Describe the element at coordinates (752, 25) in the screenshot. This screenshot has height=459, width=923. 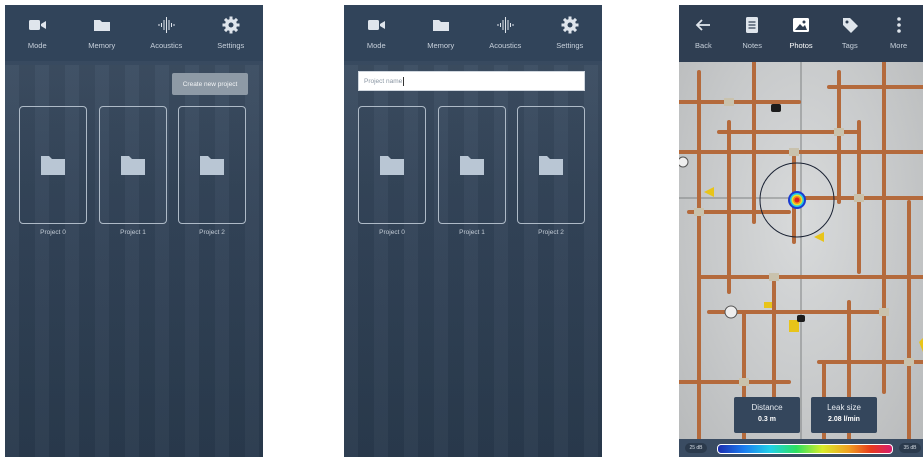
I see `notes-icon` at that location.